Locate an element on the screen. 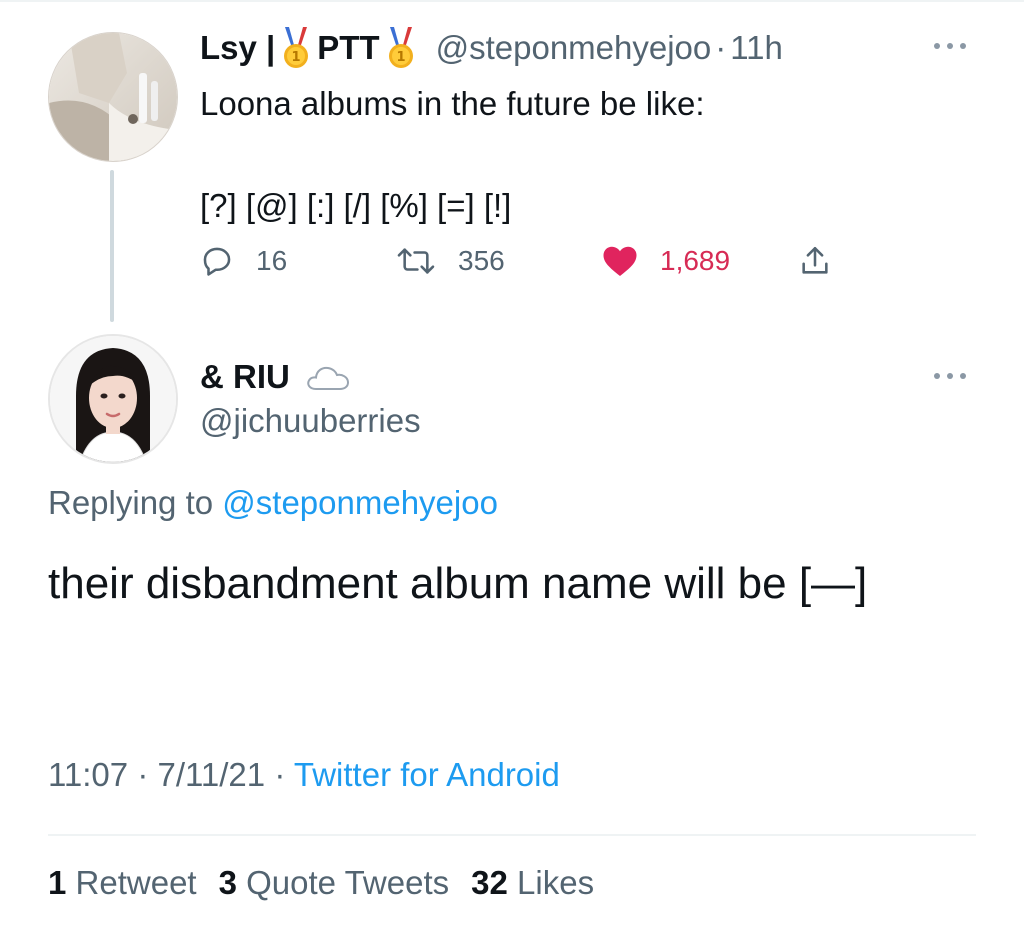  top-divider is located at coordinates (512, 1).